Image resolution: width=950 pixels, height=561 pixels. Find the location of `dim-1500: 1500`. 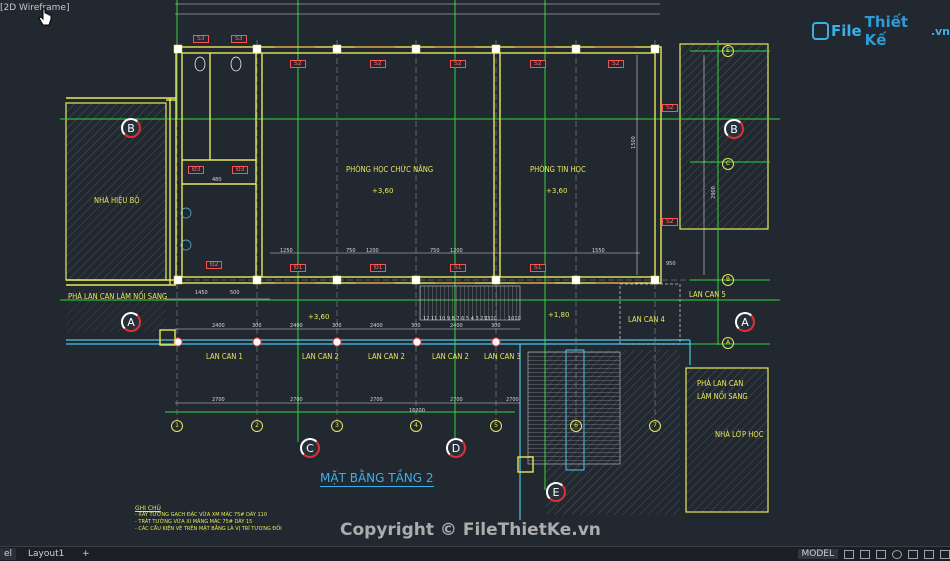

dim-1500: 1500 is located at coordinates (633, 142).